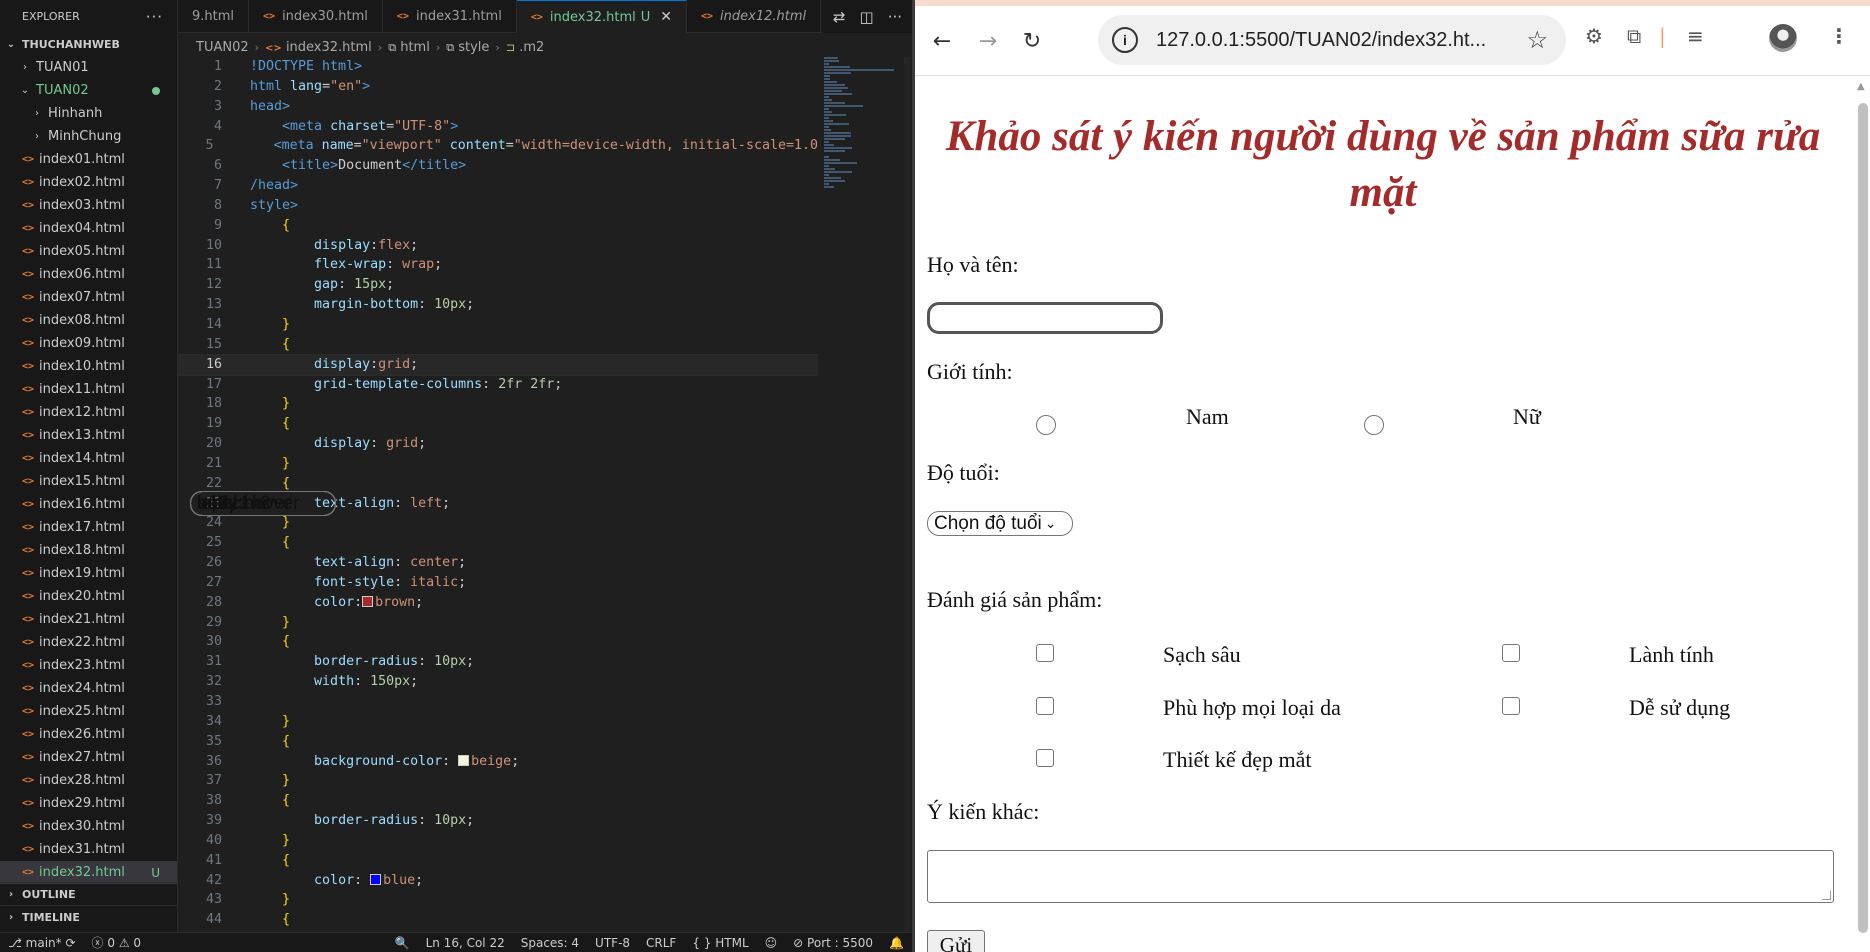 This screenshot has width=1870, height=952. What do you see at coordinates (402, 943) in the screenshot?
I see `zoom-icon: 🔍` at bounding box center [402, 943].